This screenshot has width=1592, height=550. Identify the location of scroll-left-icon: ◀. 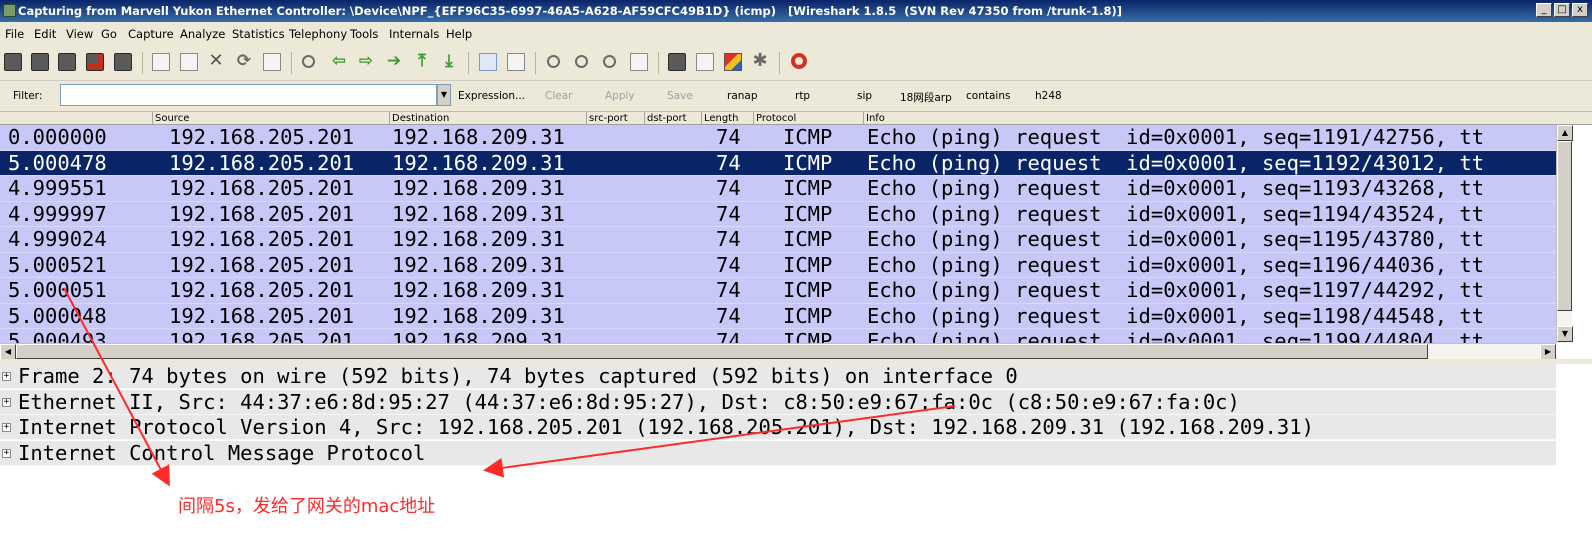
(8, 352).